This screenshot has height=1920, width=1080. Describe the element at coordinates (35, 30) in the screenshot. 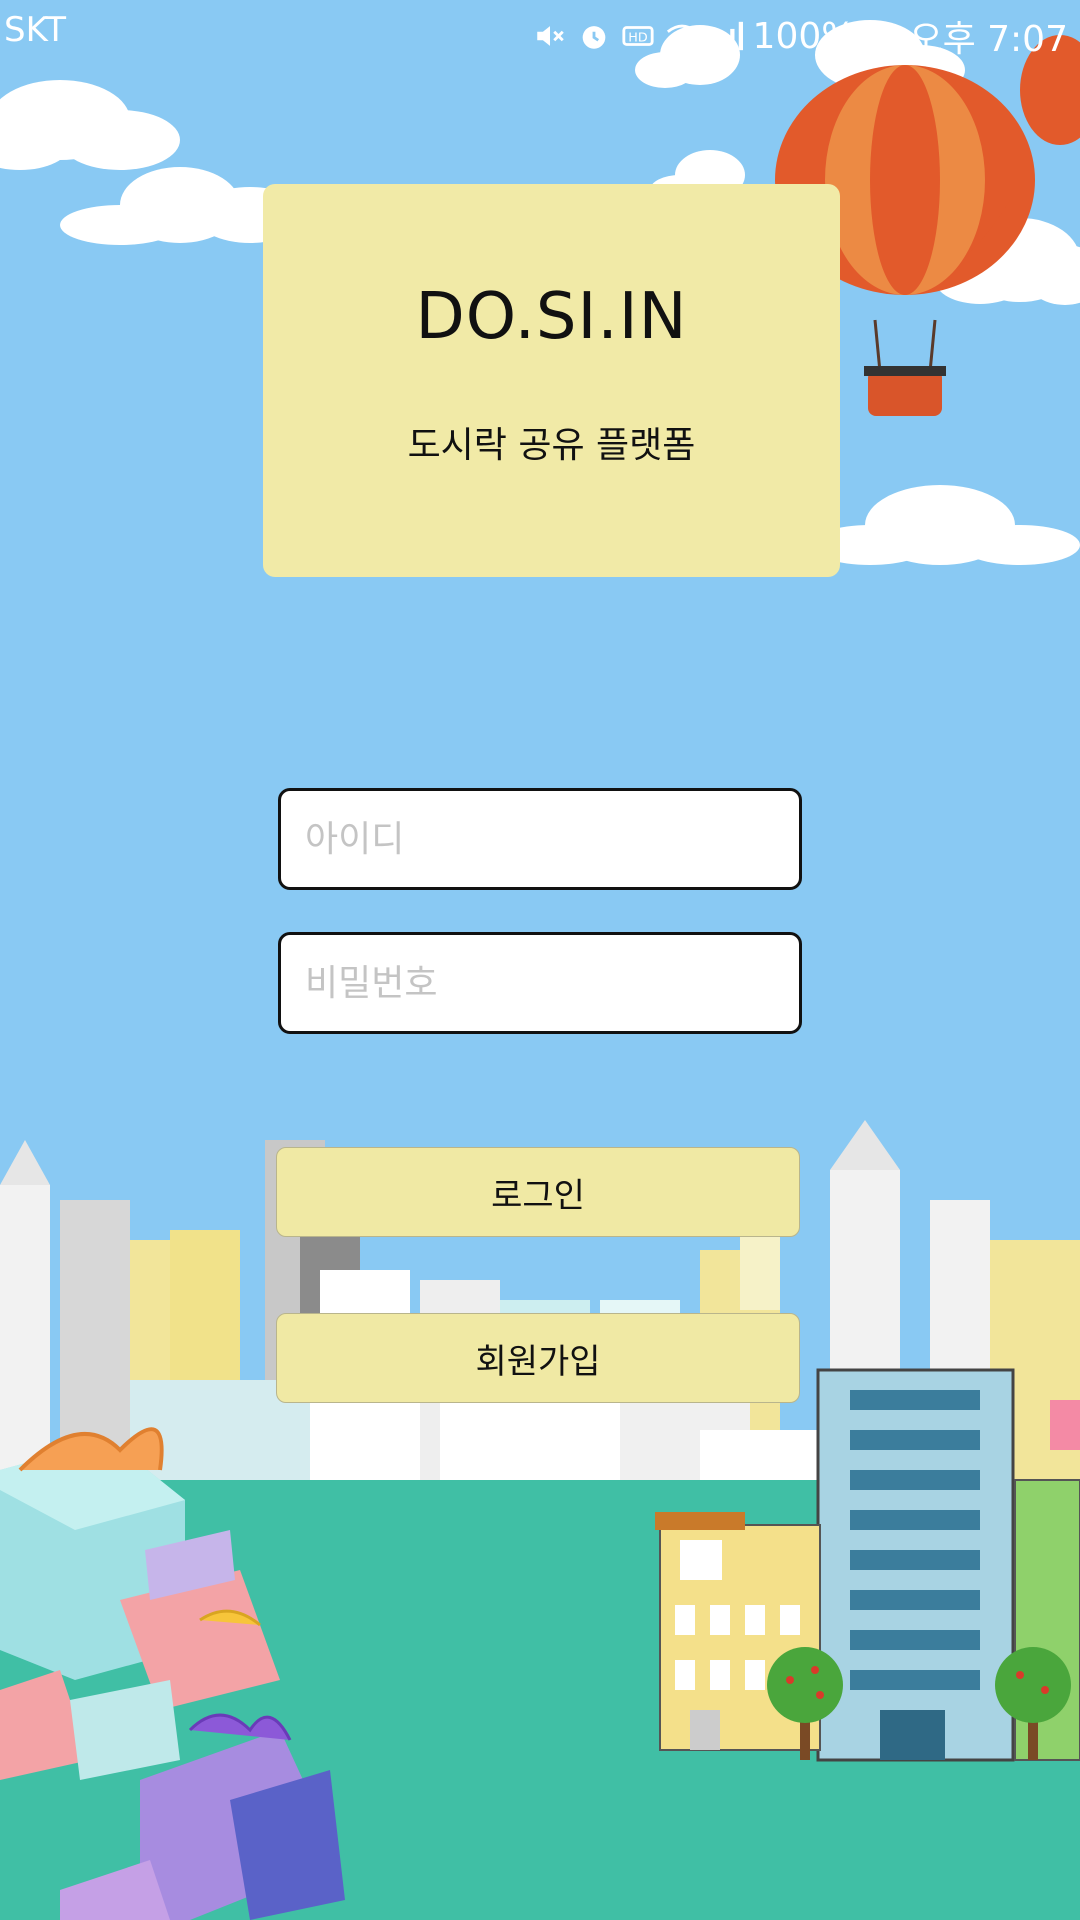

I see `carrier-label: SKT` at that location.